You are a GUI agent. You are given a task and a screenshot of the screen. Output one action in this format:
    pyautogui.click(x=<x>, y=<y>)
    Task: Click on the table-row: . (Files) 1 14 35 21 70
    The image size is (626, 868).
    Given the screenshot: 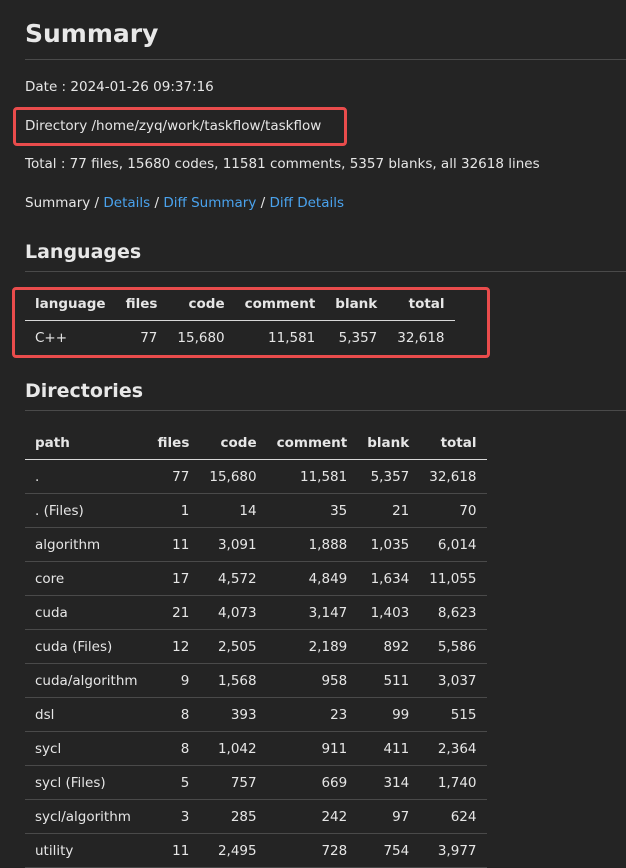 What is the action you would take?
    pyautogui.click(x=256, y=511)
    